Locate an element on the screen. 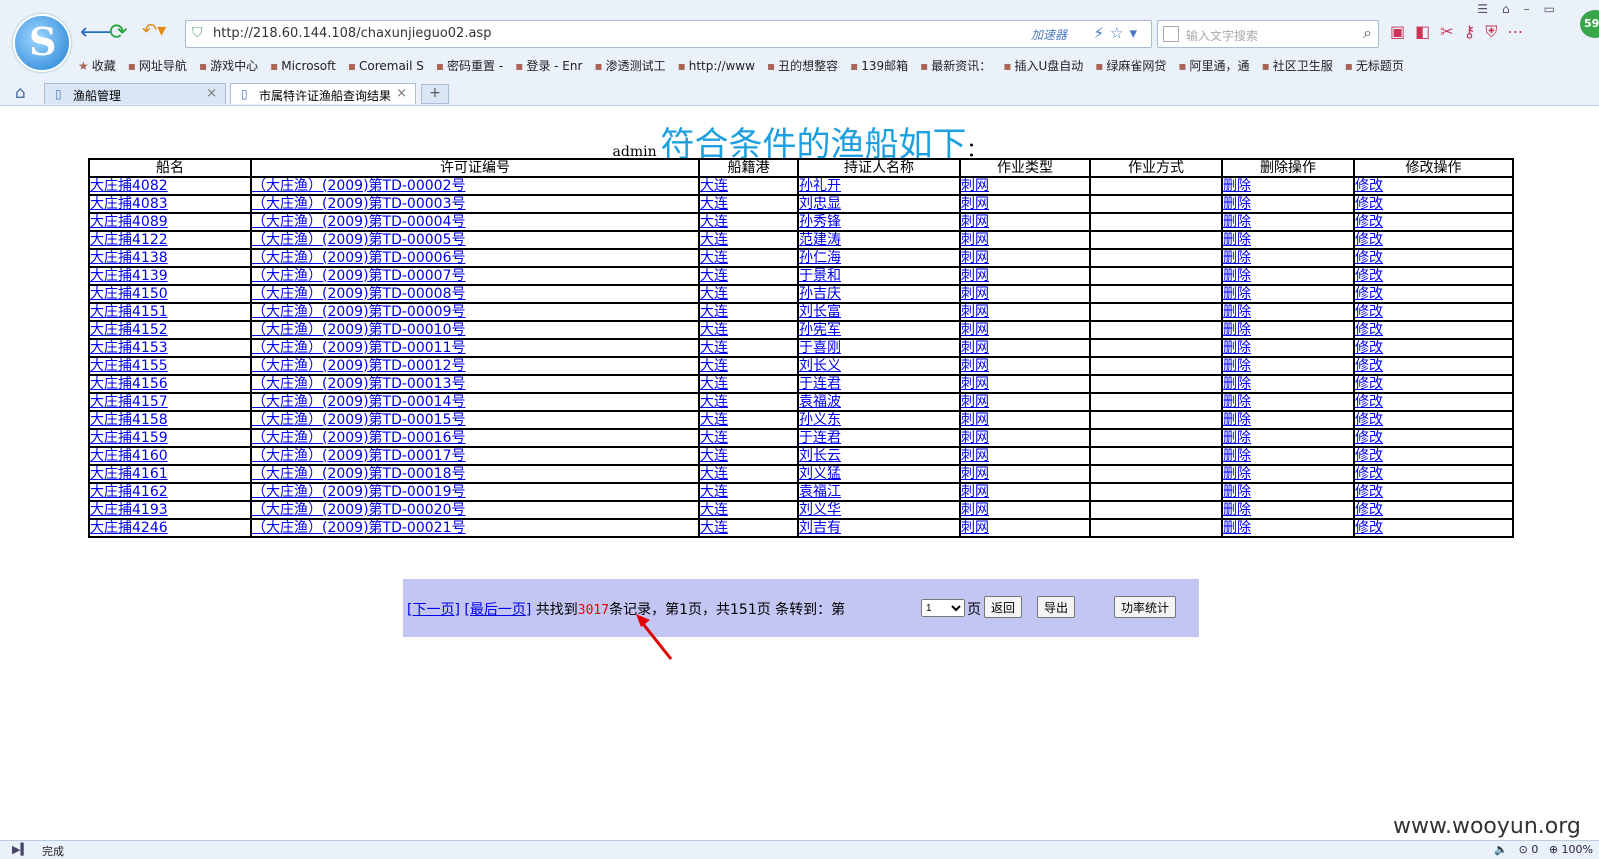 The image size is (1599, 859). refresh-icon: ⟳ is located at coordinates (118, 32).